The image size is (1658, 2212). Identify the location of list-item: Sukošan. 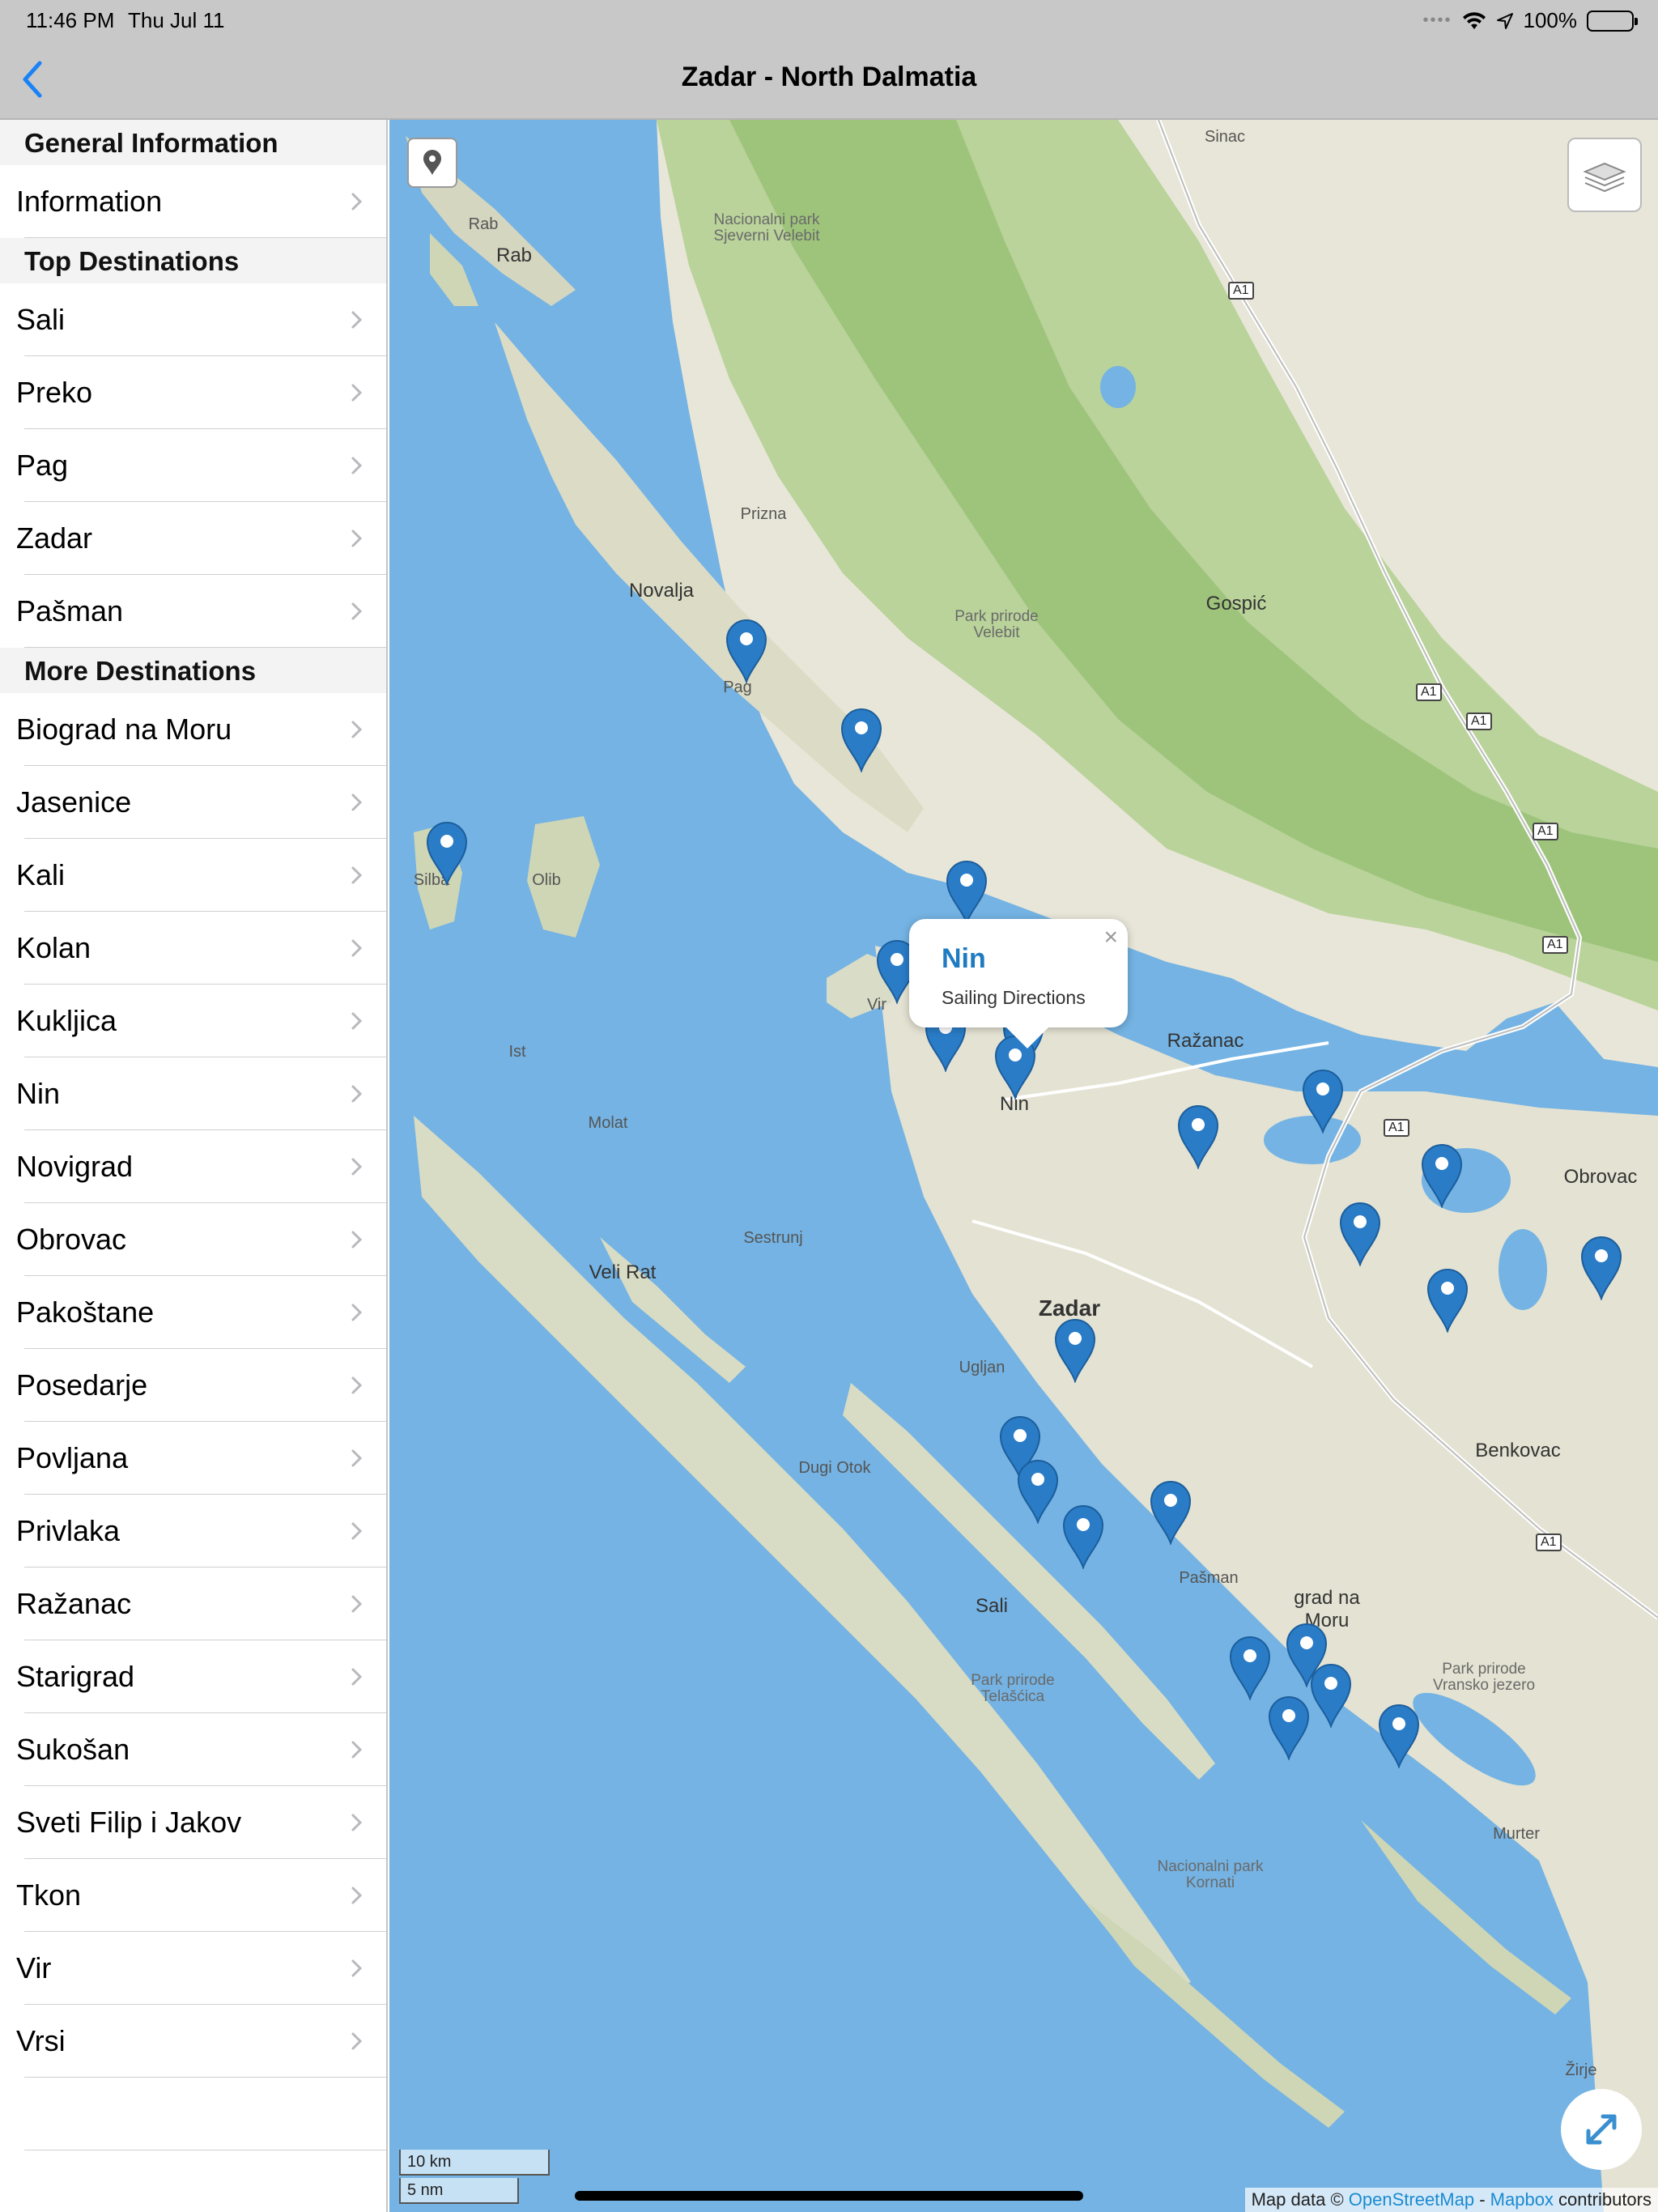
(193, 1749).